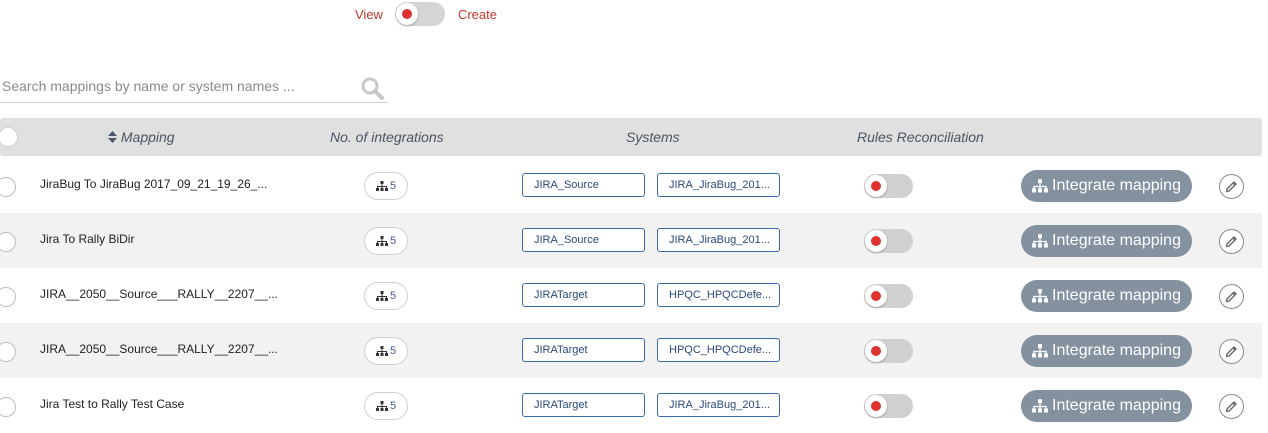  Describe the element at coordinates (372, 88) in the screenshot. I see `search-icon` at that location.